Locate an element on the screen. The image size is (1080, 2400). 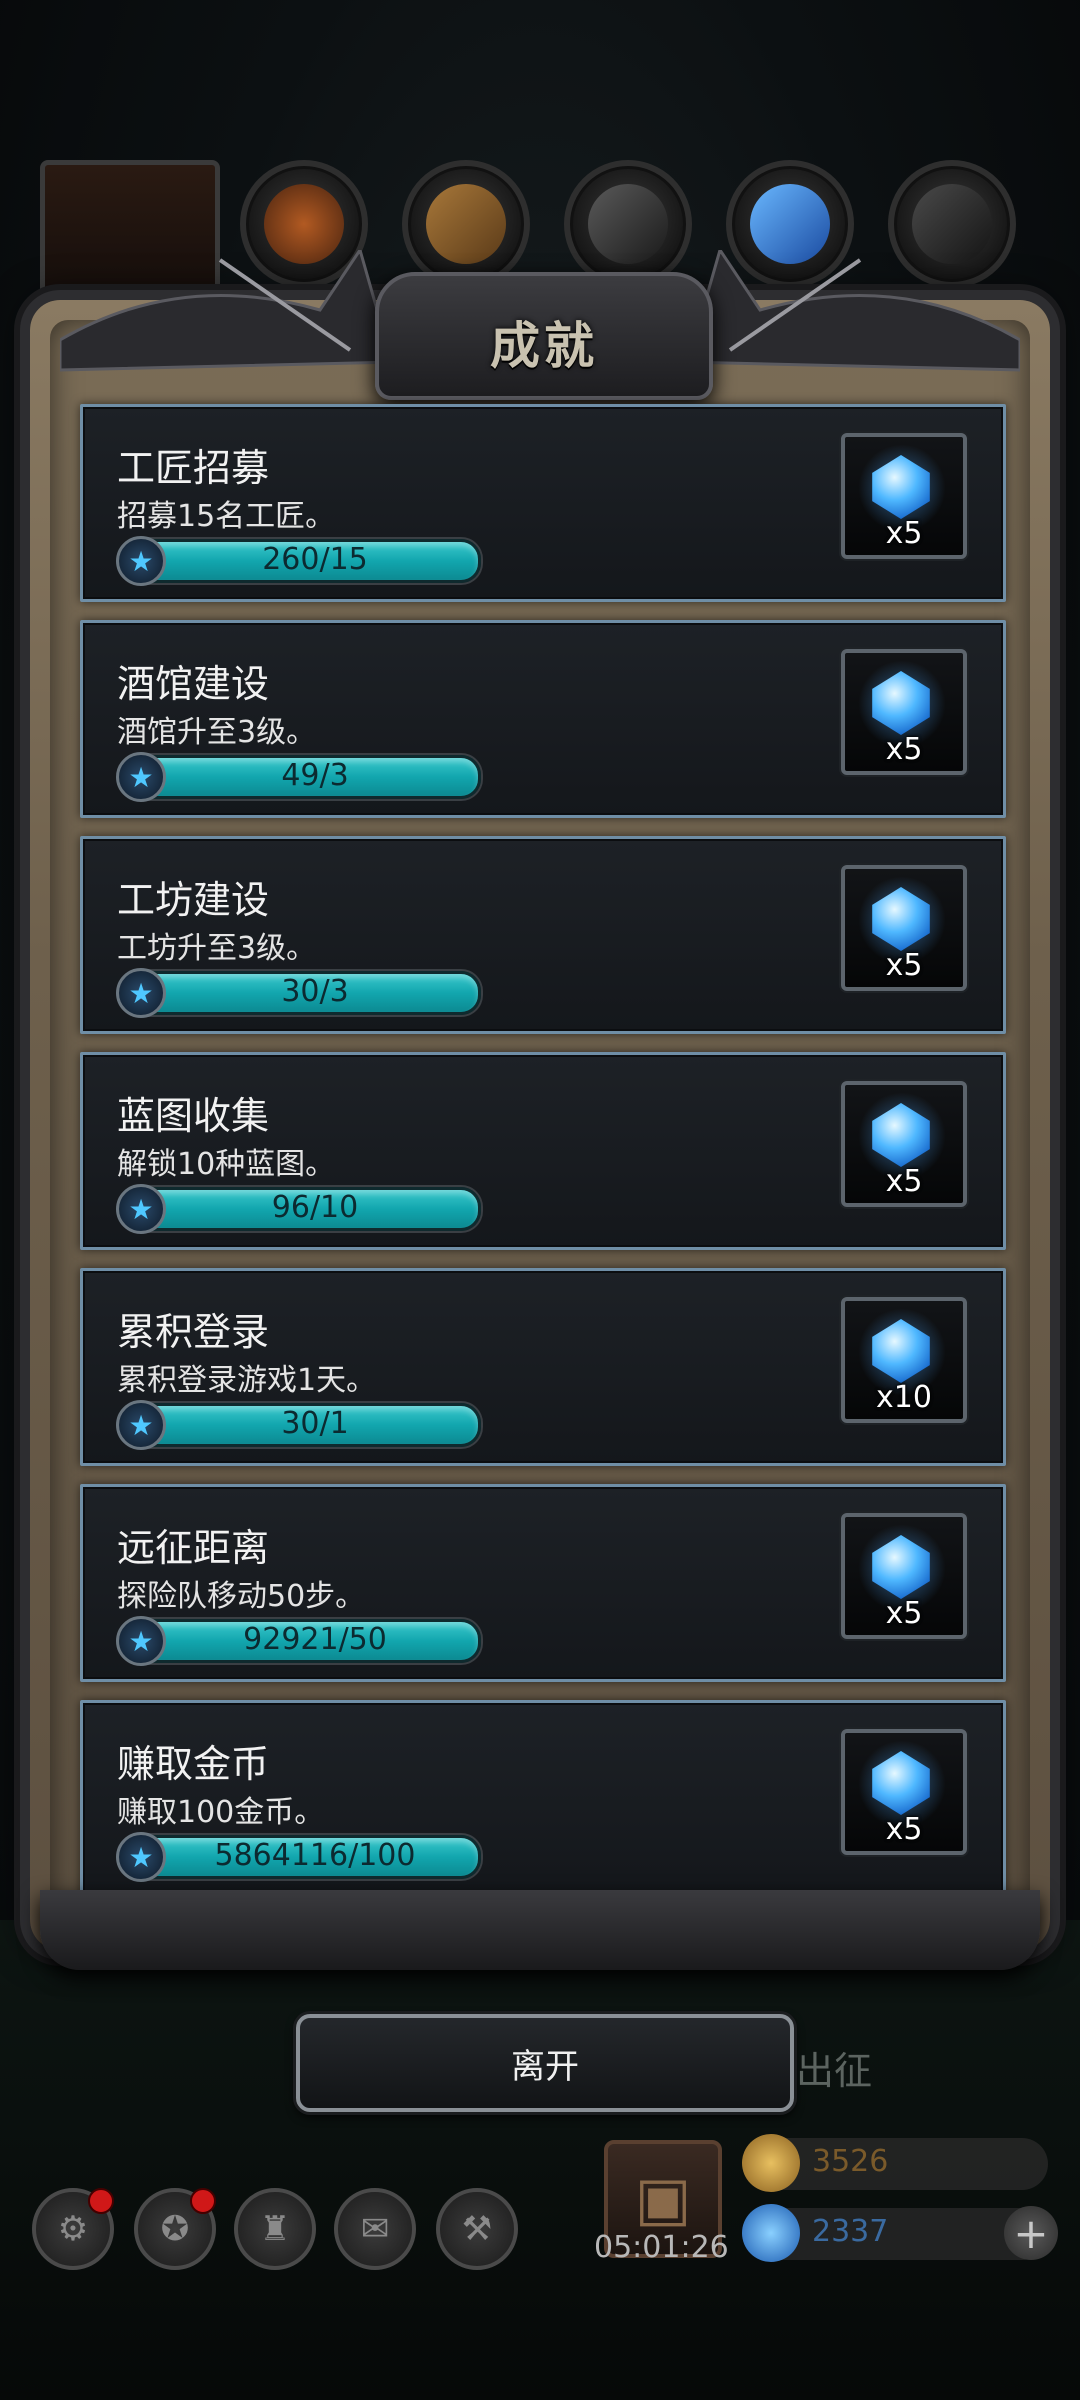
settings-button: ⚙ is located at coordinates (73, 2229).